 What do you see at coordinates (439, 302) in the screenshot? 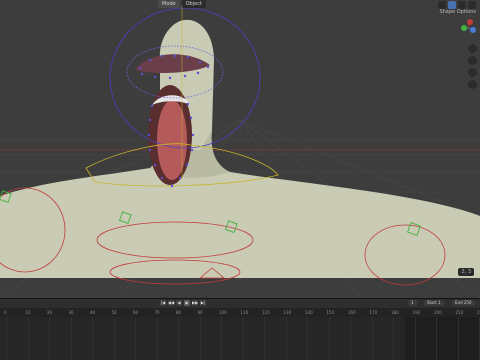
I see `start-value: 1` at bounding box center [439, 302].